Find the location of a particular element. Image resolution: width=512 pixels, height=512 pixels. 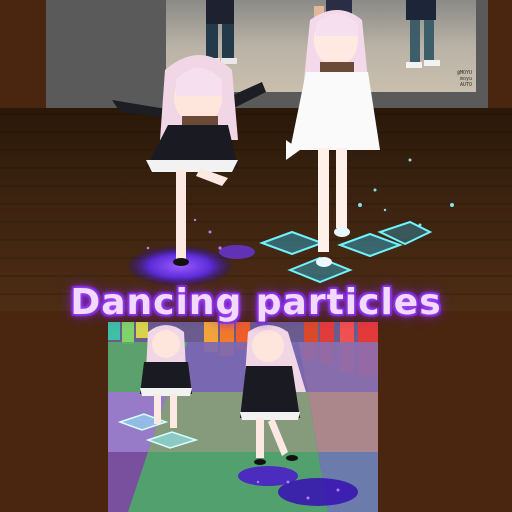

dancer-white-dress is located at coordinates (333, 138).